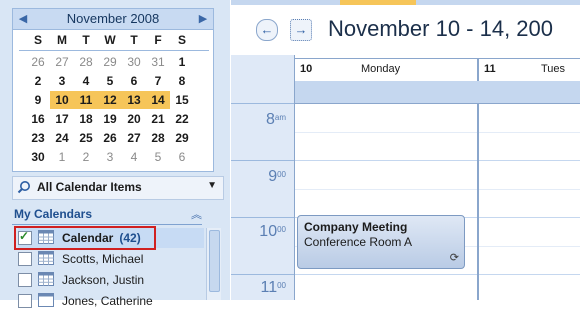  I want to click on calendar-day: 9, so click(38, 100).